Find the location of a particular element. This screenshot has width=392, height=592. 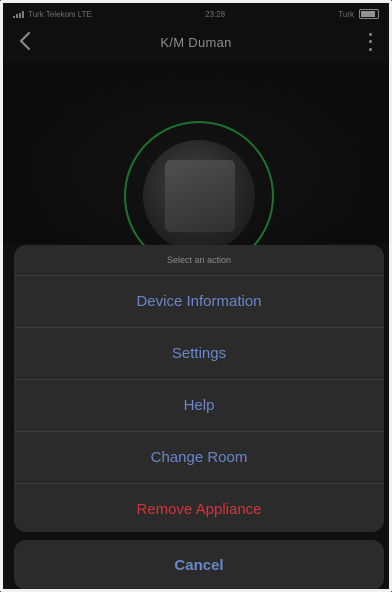

change-room-button: Change Room is located at coordinates (199, 458).